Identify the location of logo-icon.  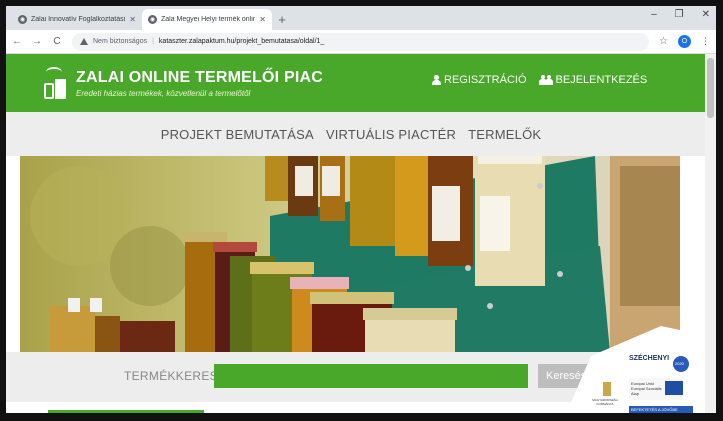
(55, 83).